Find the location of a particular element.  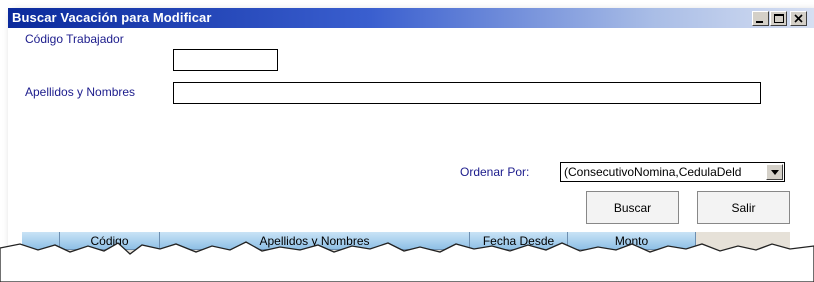

apellidos-nombres-input is located at coordinates (467, 93).